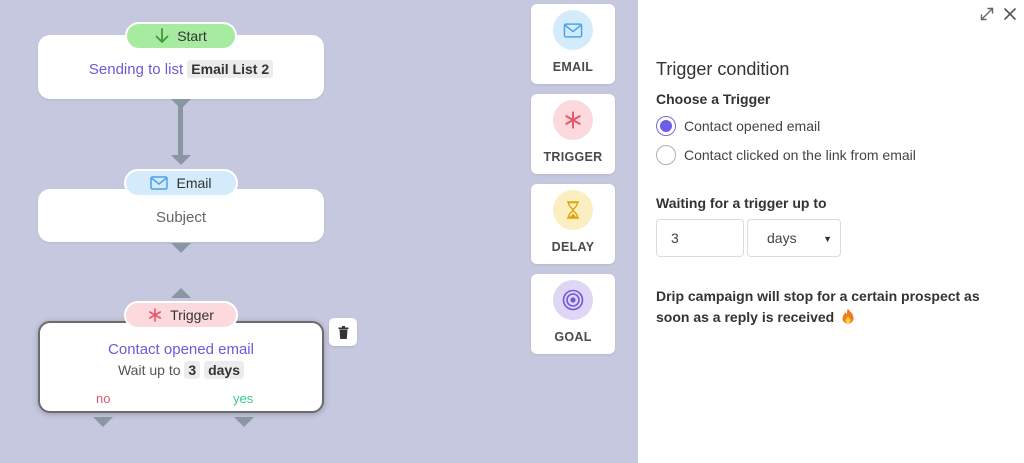  I want to click on choose-trigger-label: Choose a Trigger, so click(713, 99).